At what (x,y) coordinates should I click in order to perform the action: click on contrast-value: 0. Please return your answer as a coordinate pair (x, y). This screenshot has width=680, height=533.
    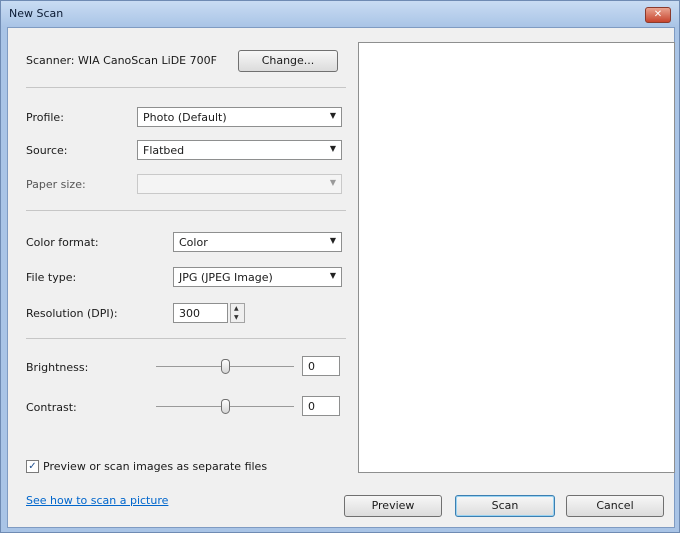
    Looking at the image, I should click on (311, 406).